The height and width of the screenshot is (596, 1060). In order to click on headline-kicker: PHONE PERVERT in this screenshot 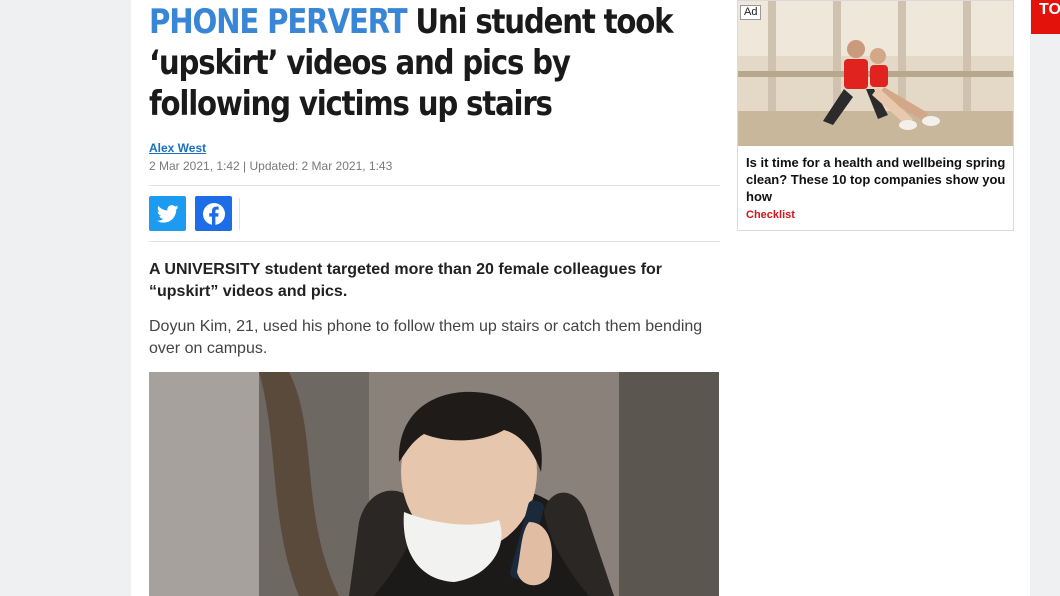, I will do `click(278, 22)`.